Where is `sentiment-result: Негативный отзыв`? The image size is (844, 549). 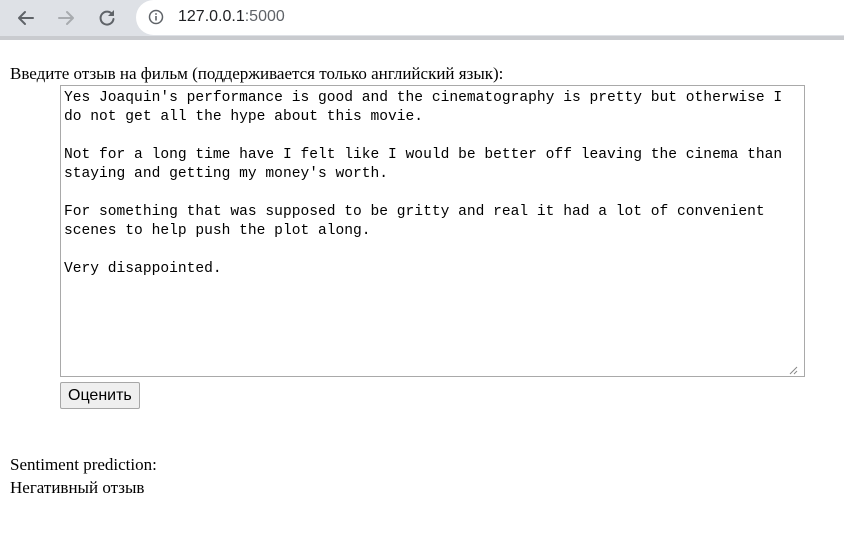
sentiment-result: Негативный отзыв is located at coordinates (77, 487).